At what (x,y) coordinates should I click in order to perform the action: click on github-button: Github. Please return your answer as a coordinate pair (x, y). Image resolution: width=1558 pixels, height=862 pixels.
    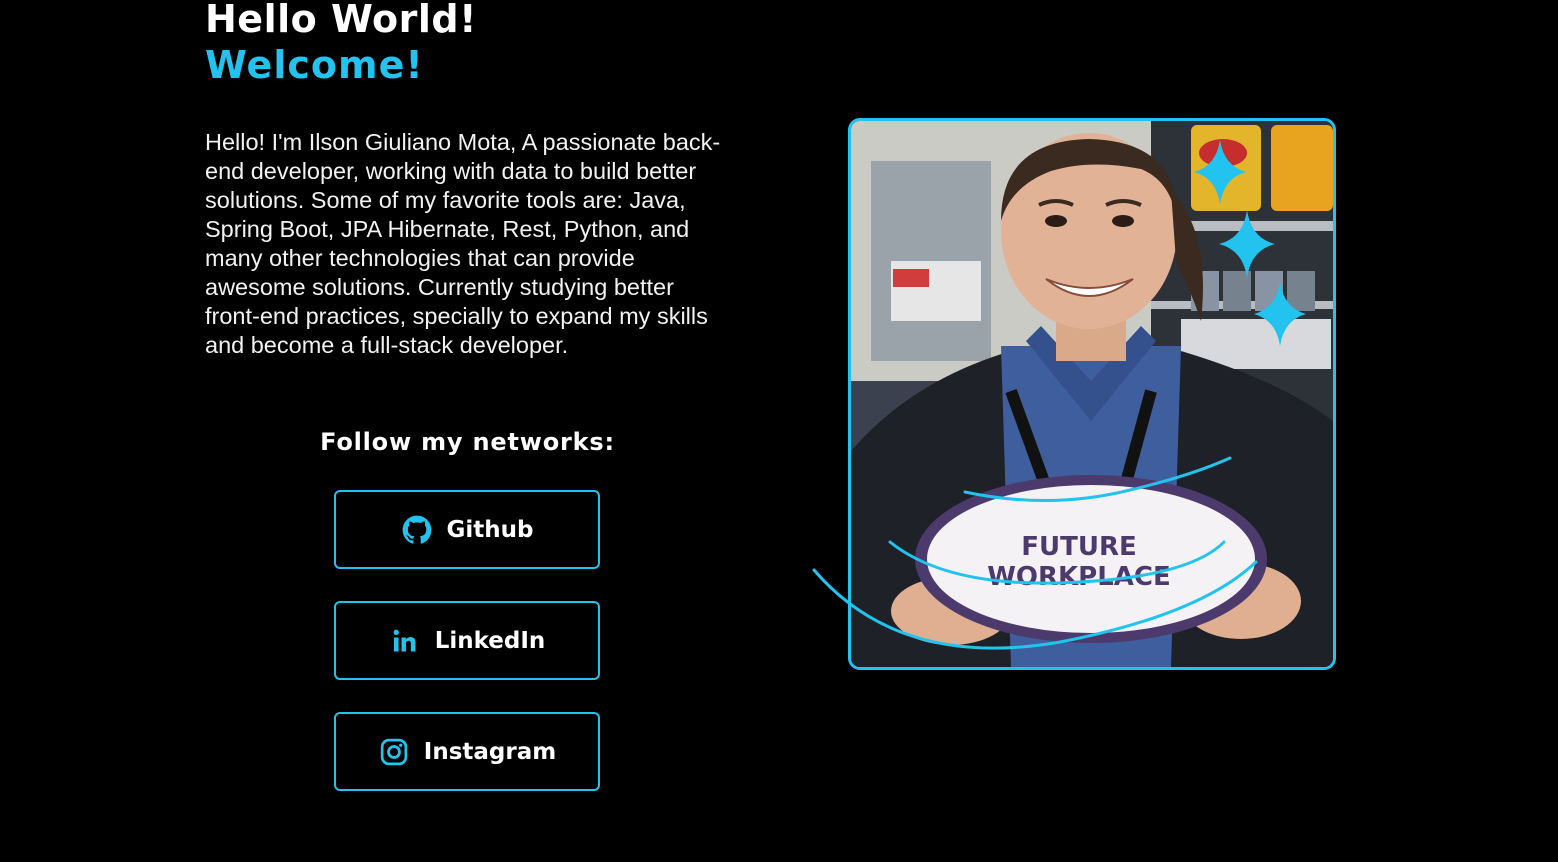
    Looking at the image, I should click on (467, 529).